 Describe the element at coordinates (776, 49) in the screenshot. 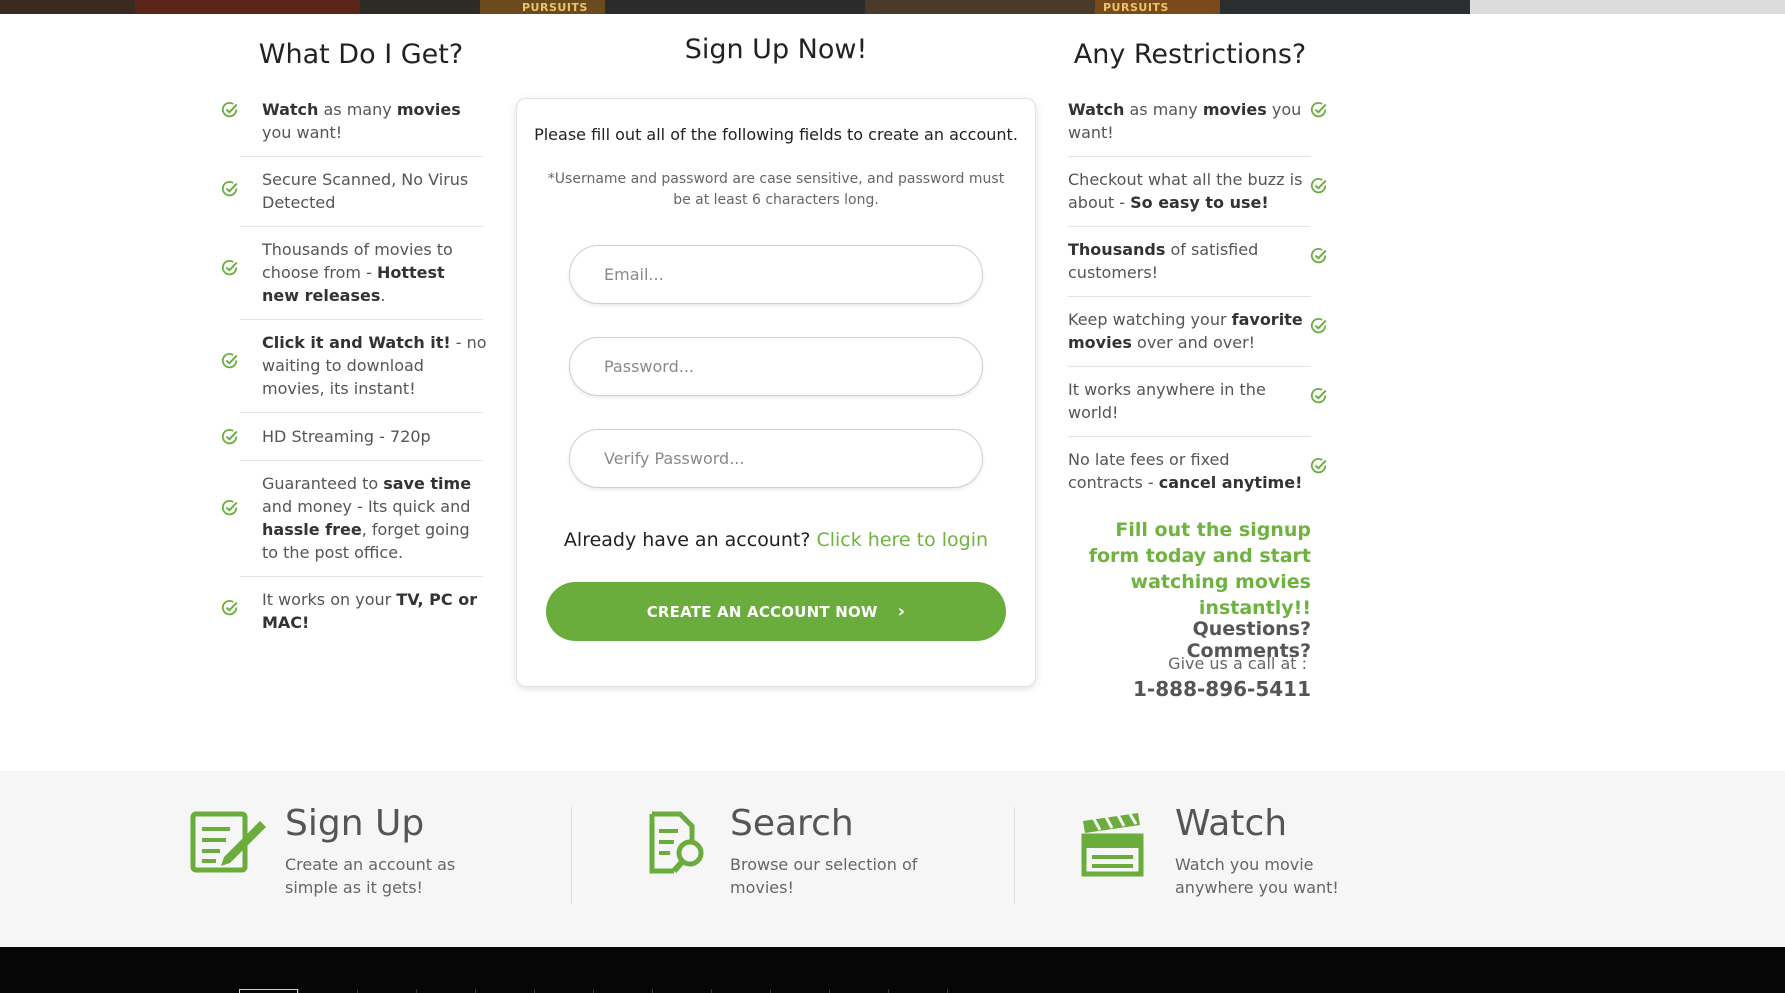

I see `signup-title: Sign Up Now!` at that location.